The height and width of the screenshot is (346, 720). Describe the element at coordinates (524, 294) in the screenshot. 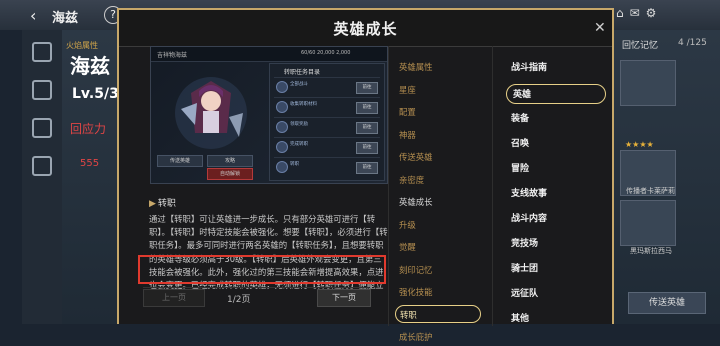

I see `category-item: 远征队` at that location.